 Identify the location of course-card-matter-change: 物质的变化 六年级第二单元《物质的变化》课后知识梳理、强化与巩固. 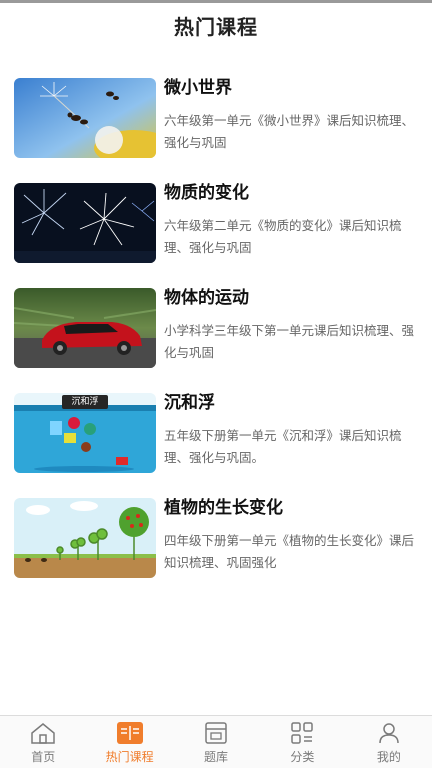
(216, 233).